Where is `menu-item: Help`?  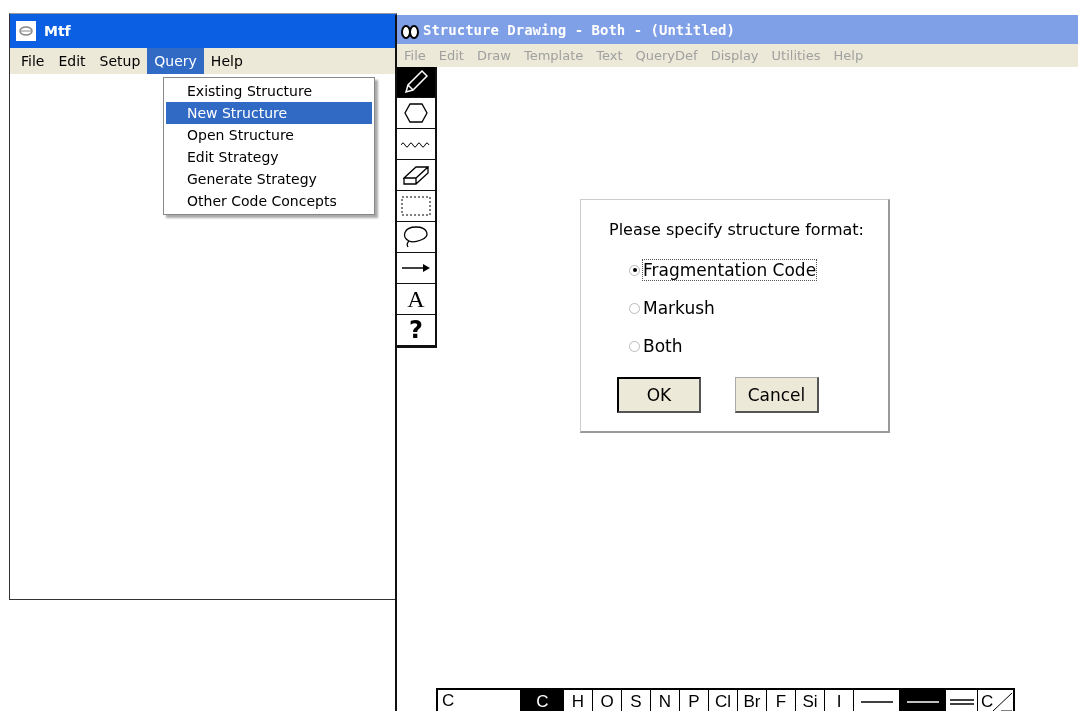
menu-item: Help is located at coordinates (226, 61).